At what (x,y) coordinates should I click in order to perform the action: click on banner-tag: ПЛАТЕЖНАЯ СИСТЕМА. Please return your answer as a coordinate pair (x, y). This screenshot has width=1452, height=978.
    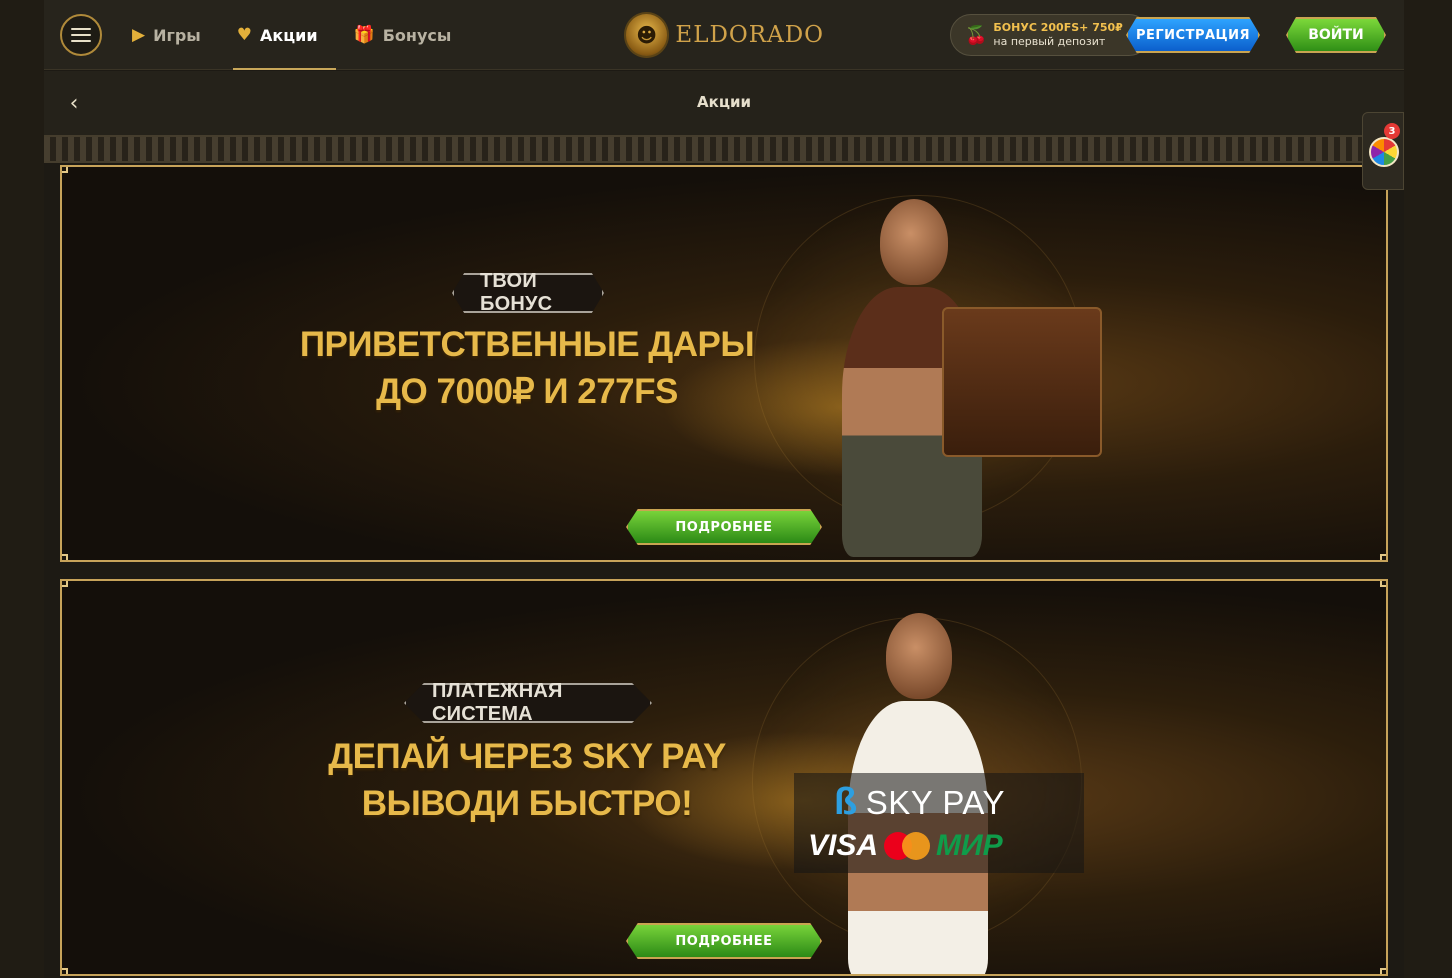
    Looking at the image, I should click on (528, 703).